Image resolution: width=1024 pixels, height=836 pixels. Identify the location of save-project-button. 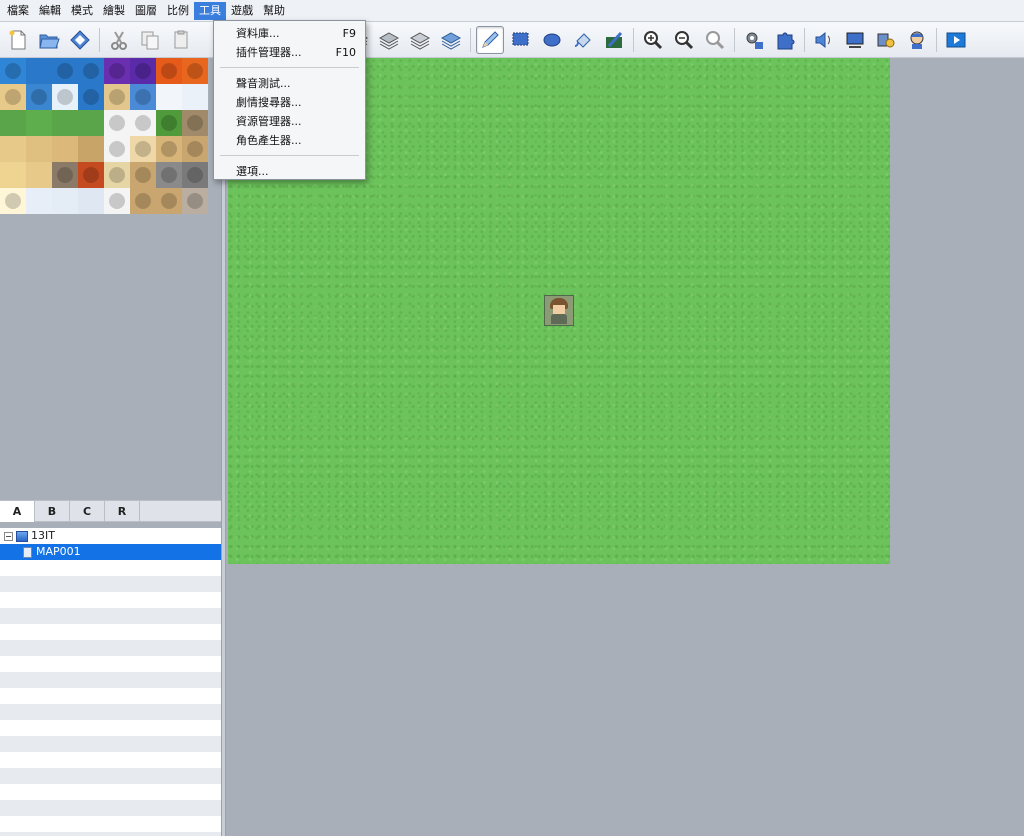
(80, 40).